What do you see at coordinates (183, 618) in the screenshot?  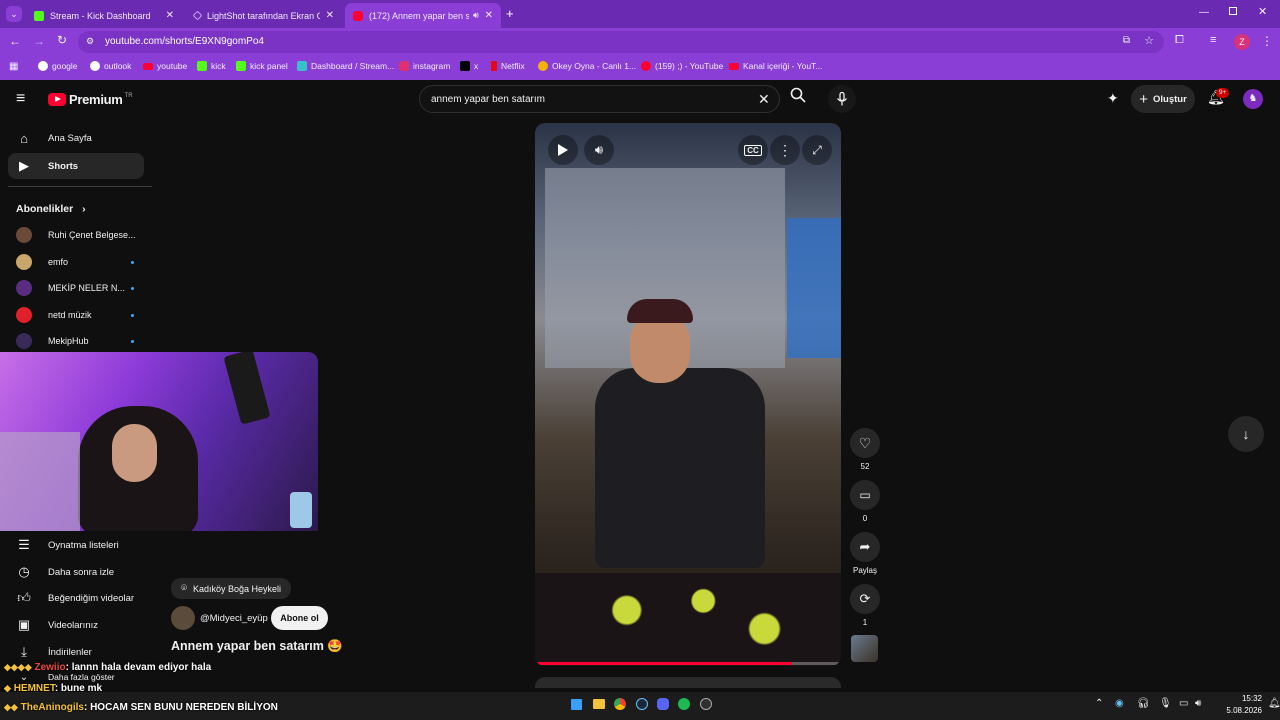 I see `channel-avatar` at bounding box center [183, 618].